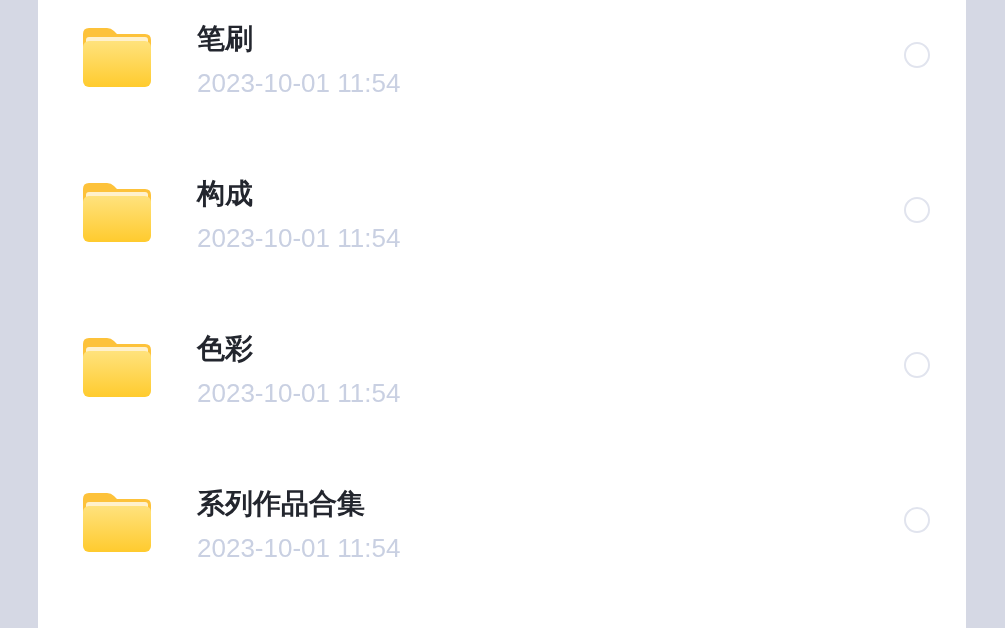  What do you see at coordinates (281, 503) in the screenshot?
I see `folder-name: 系列作品合集` at bounding box center [281, 503].